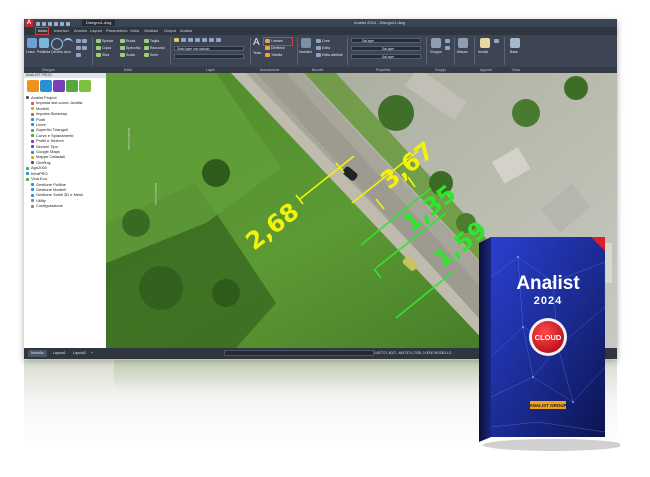 The image size is (650, 477). What do you see at coordinates (84, 48) in the screenshot?
I see `region-icon` at bounding box center [84, 48].